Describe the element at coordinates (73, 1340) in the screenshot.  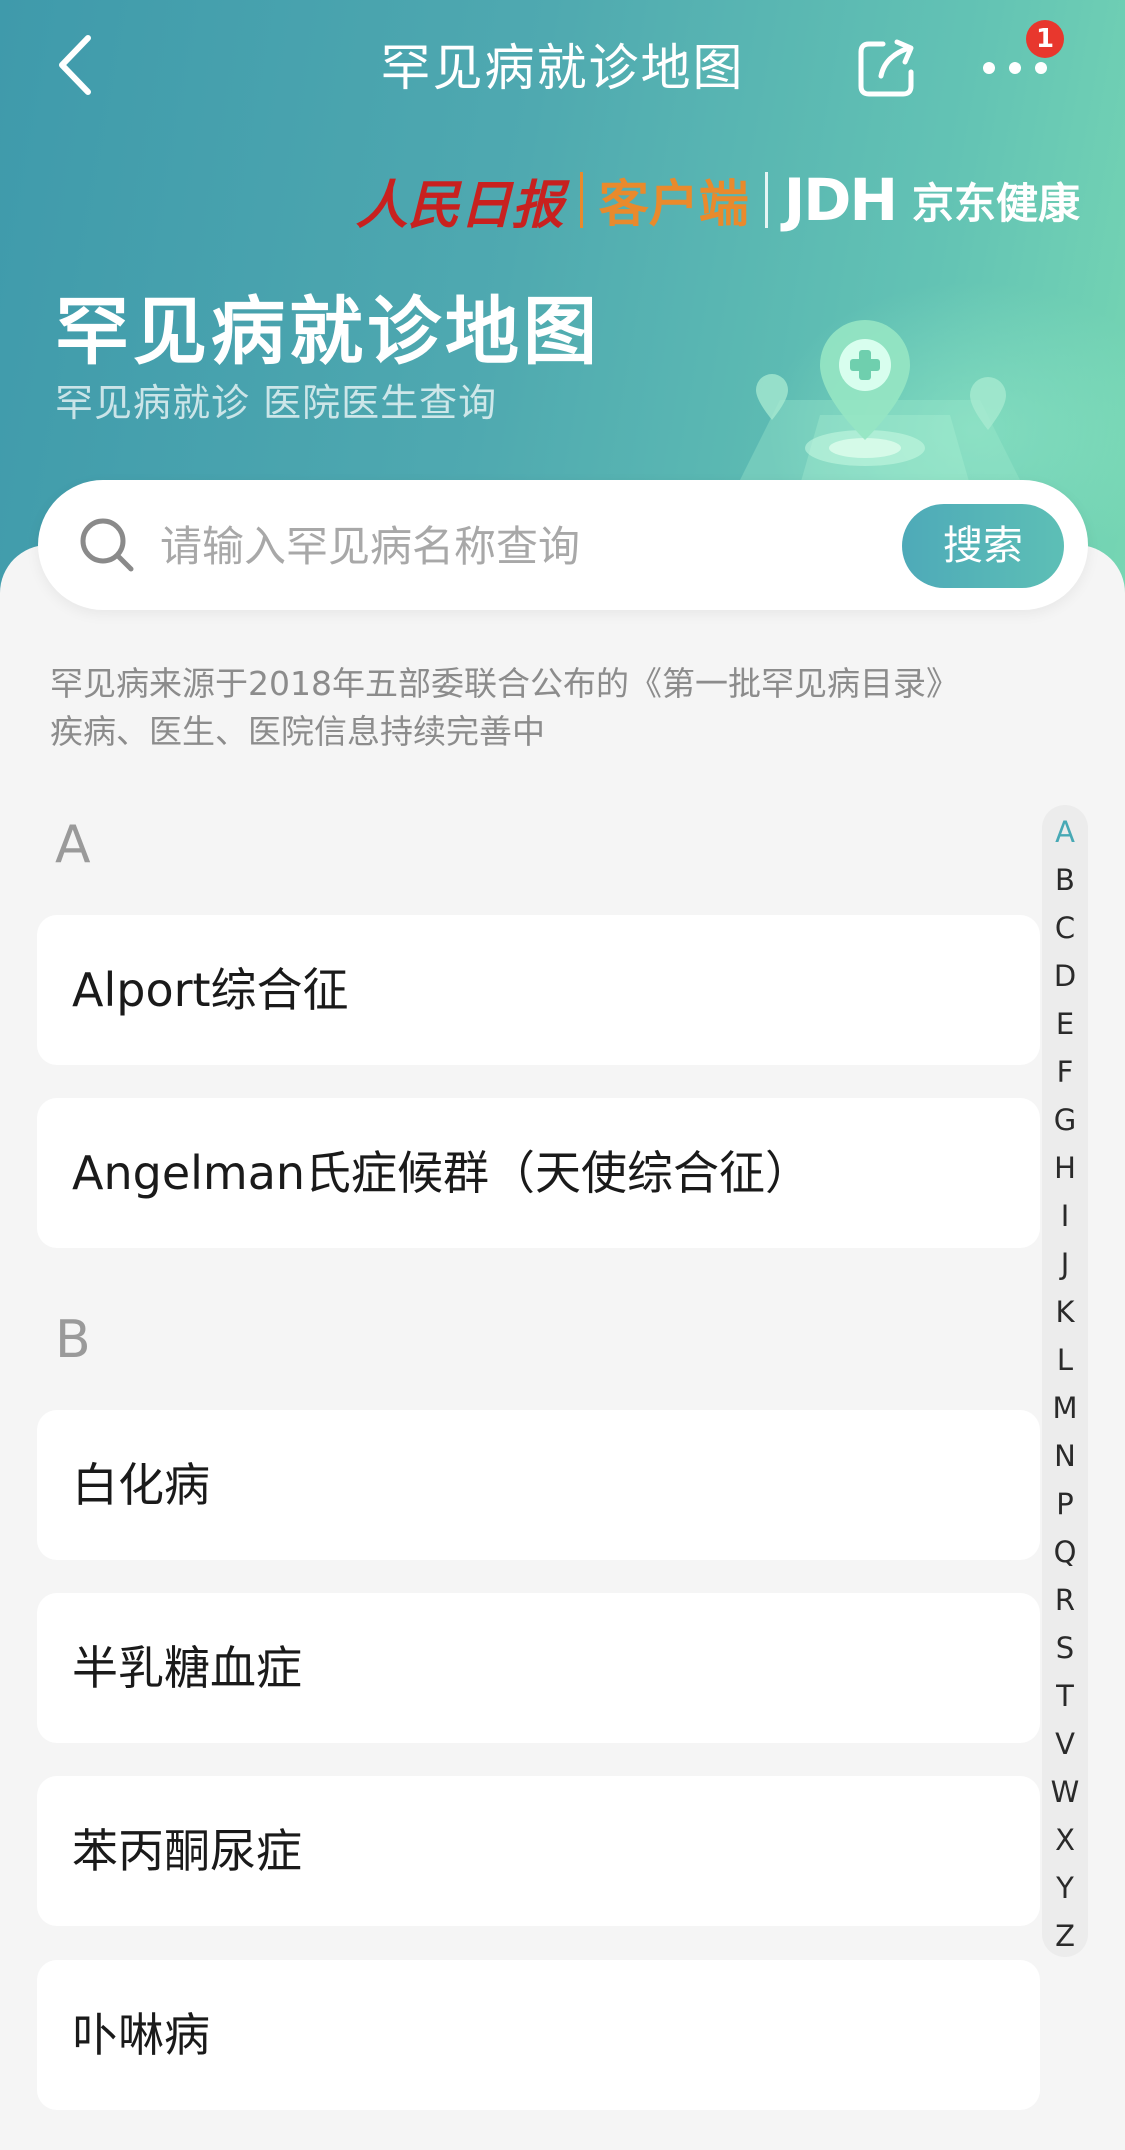
I see `section-header-b: B` at that location.